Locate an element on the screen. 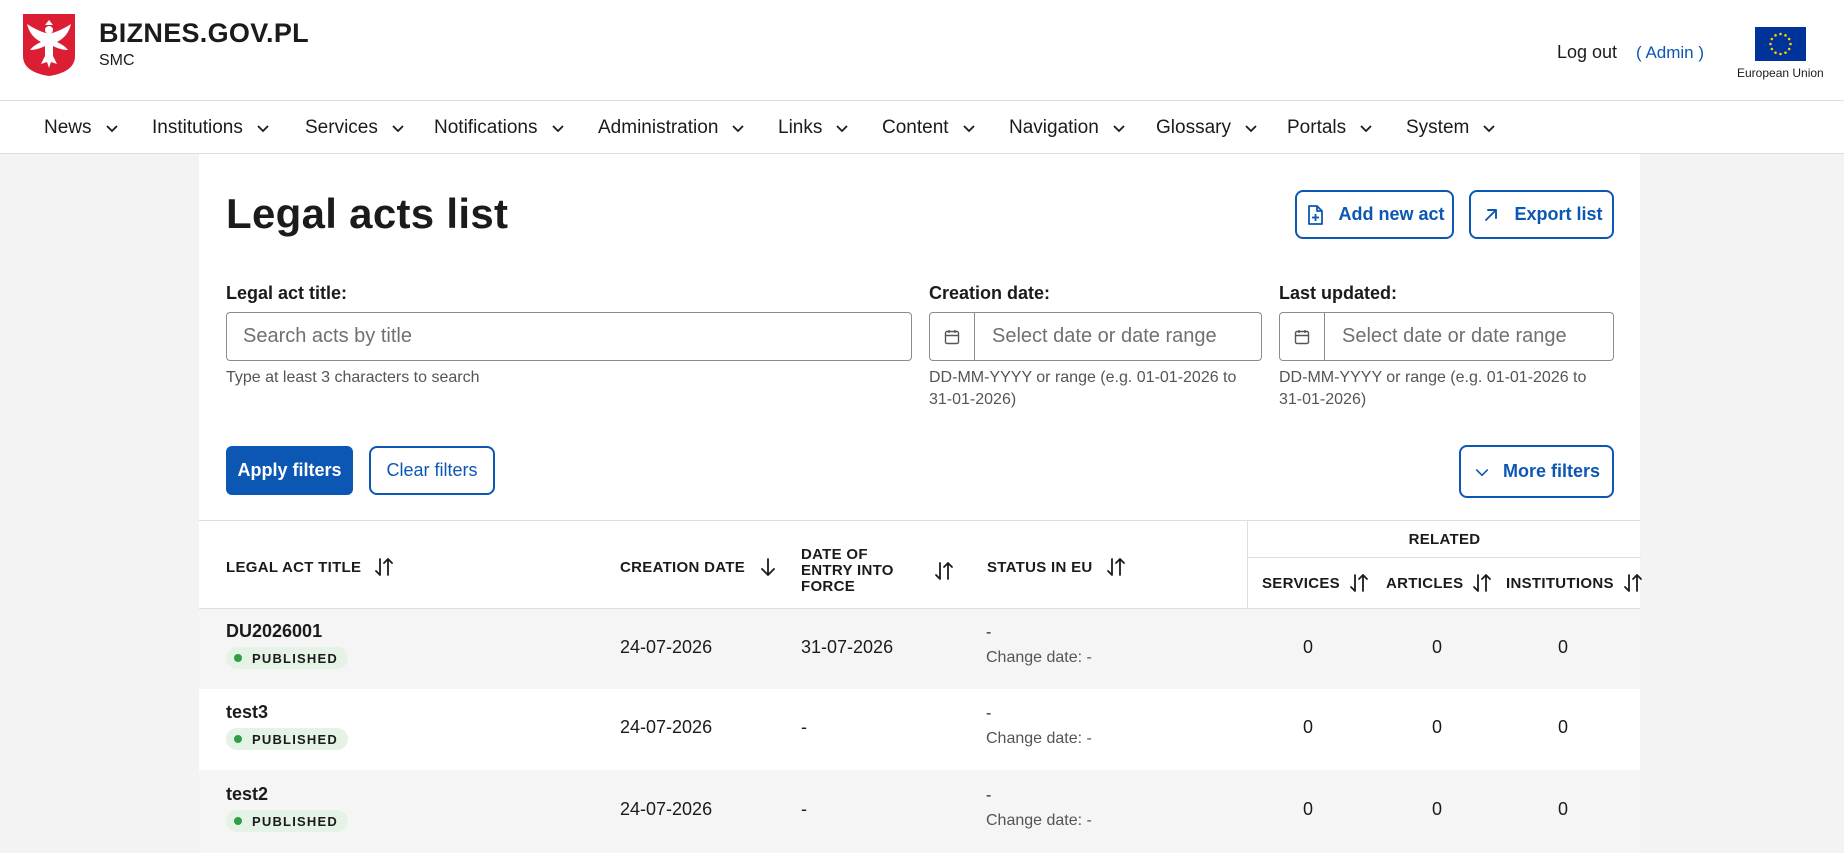 The image size is (1844, 853). column-header-services: SERVICES is located at coordinates (1316, 583).